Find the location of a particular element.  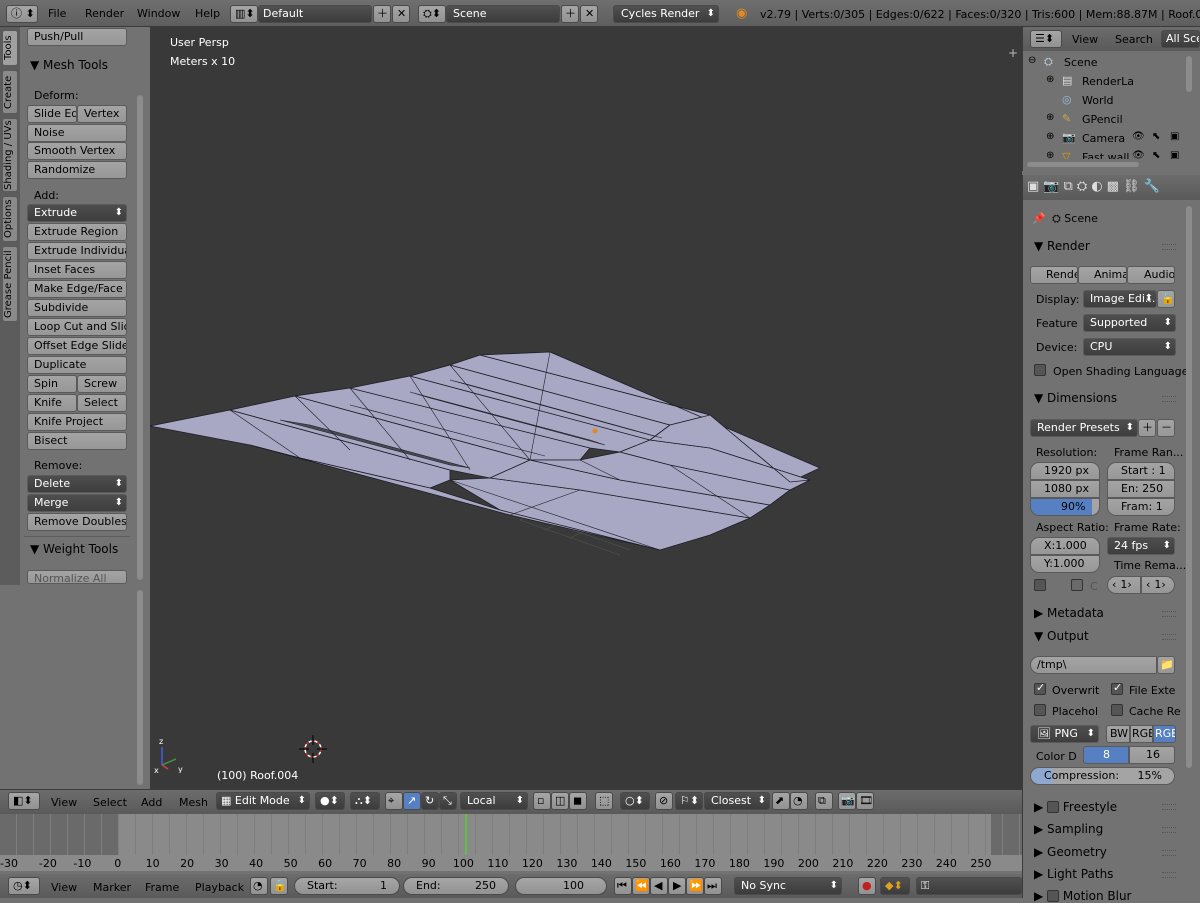

editor-type-outliner-button: ☰⬍ is located at coordinates (1046, 39).